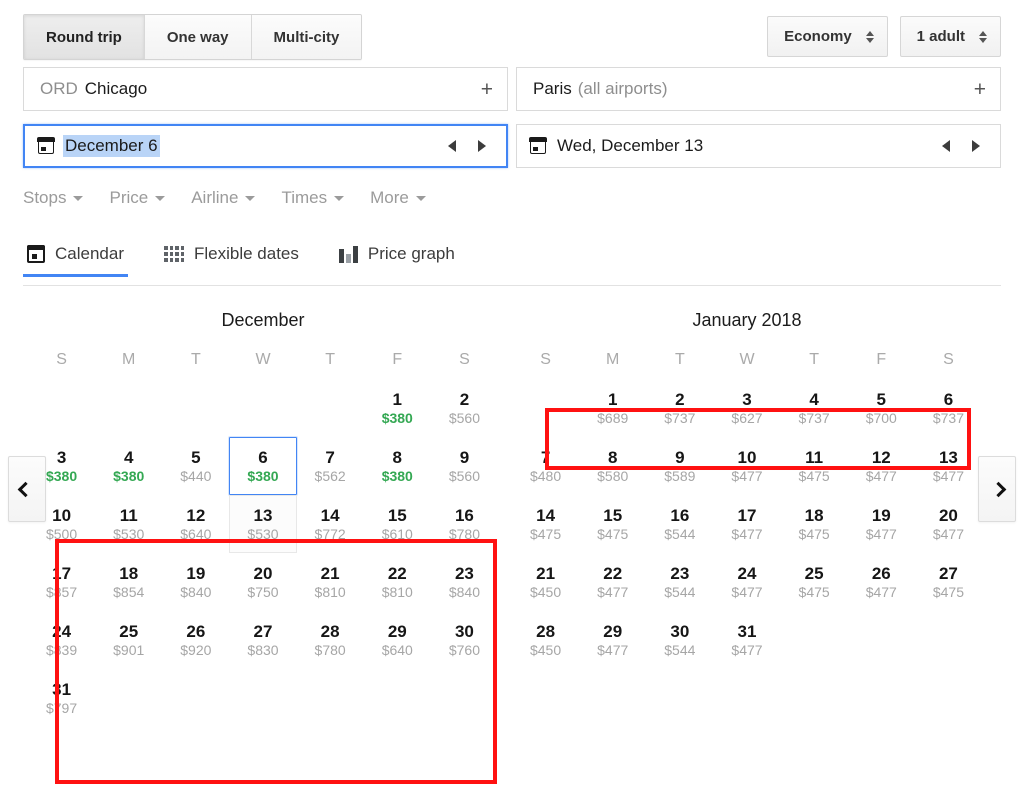  What do you see at coordinates (612, 466) in the screenshot?
I see `calendar-day-cell: 8 $580` at bounding box center [612, 466].